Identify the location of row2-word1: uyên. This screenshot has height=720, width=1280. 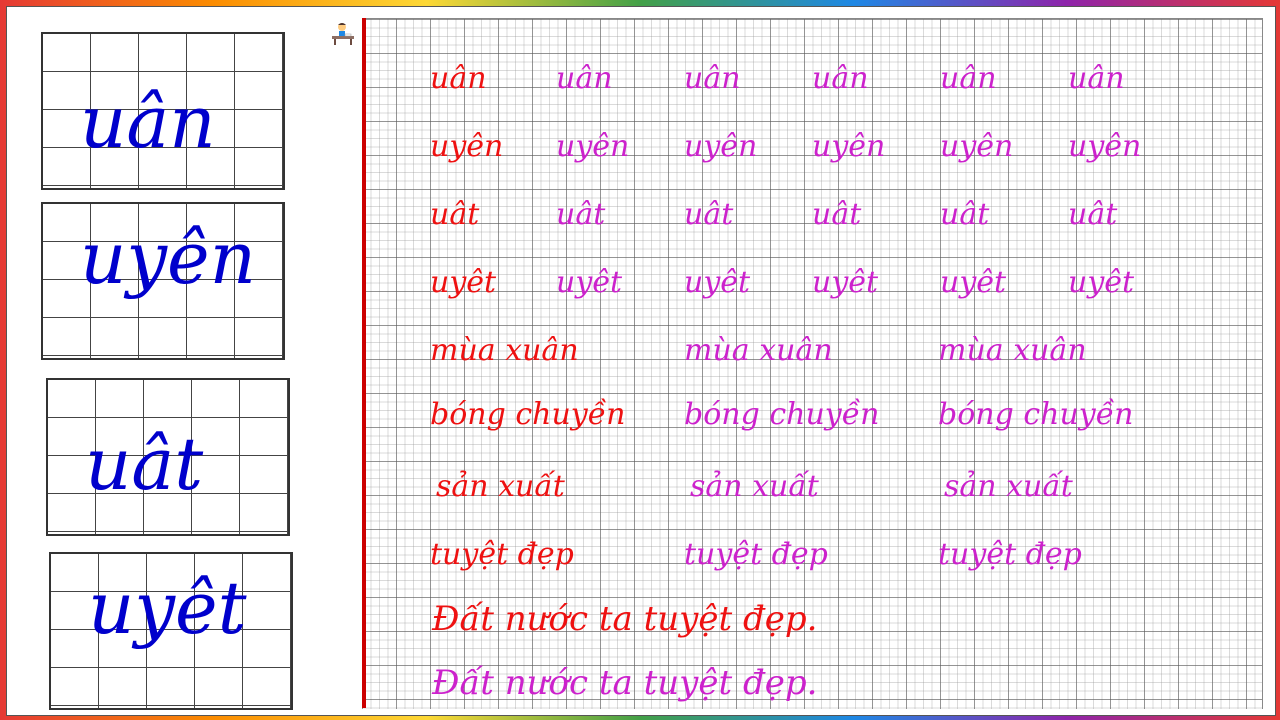
(467, 146).